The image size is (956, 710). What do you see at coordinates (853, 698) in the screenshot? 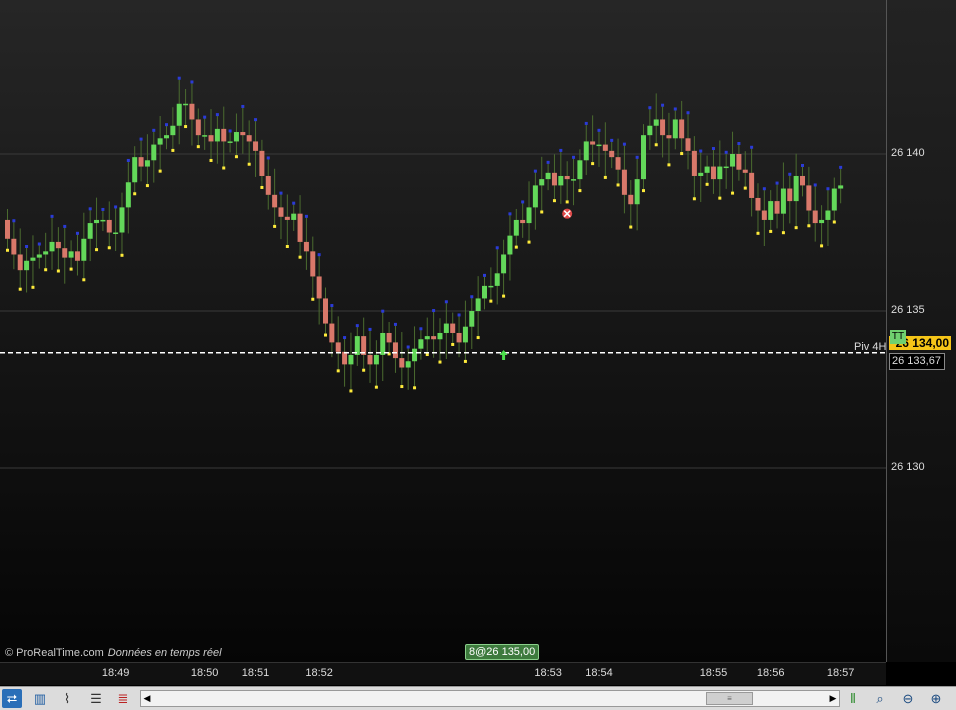
I see `candles-icon: ⫴` at bounding box center [853, 698].